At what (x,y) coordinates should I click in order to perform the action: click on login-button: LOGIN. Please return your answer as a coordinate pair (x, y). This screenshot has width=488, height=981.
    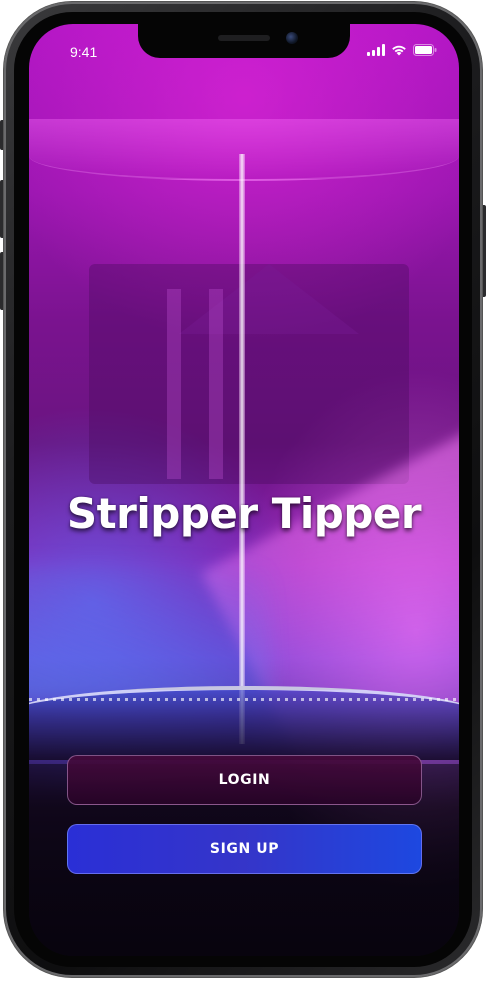
    Looking at the image, I should click on (244, 780).